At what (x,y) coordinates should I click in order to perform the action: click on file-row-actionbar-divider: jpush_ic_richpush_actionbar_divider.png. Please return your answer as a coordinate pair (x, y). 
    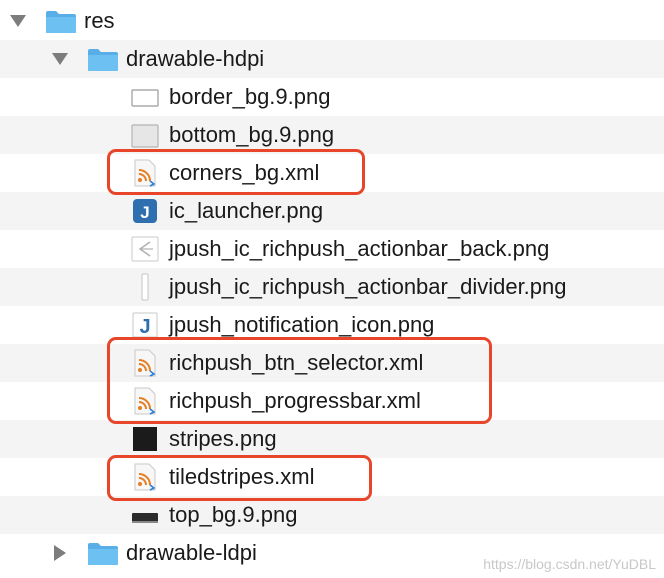
    Looking at the image, I should click on (332, 287).